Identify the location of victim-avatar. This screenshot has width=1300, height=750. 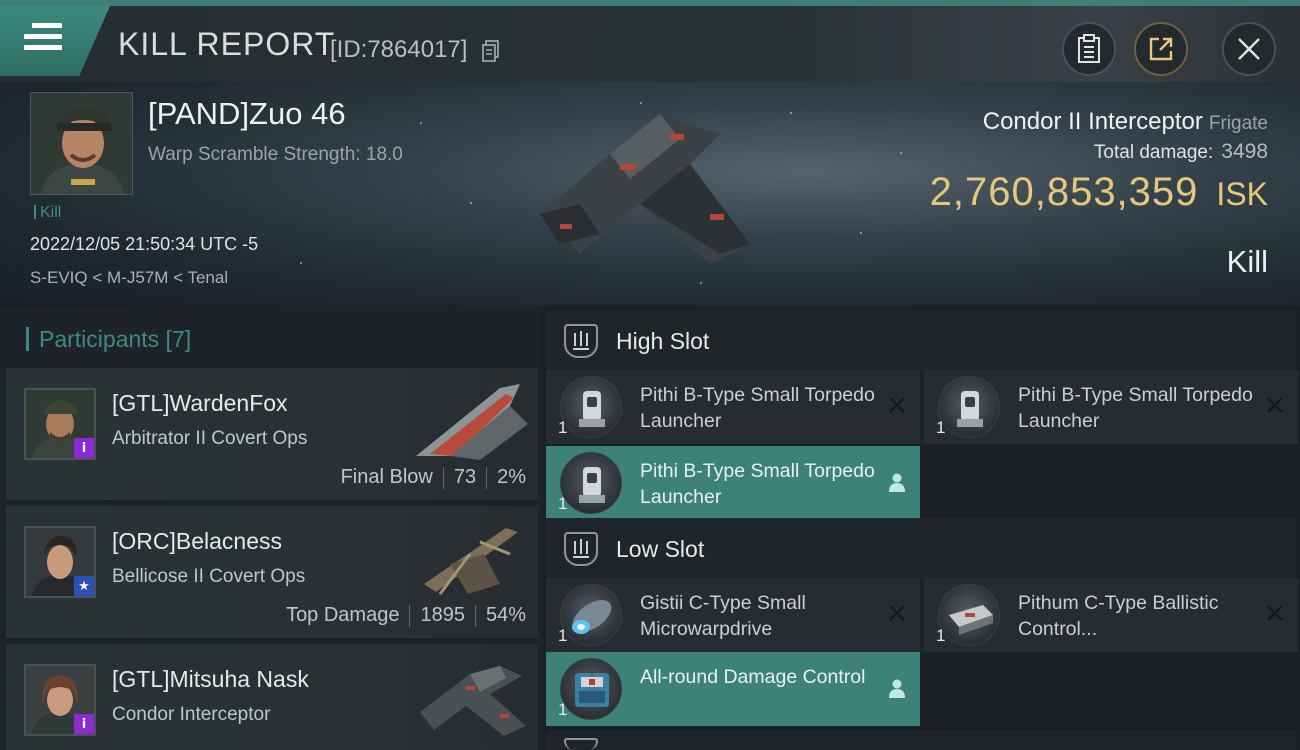
(81, 143).